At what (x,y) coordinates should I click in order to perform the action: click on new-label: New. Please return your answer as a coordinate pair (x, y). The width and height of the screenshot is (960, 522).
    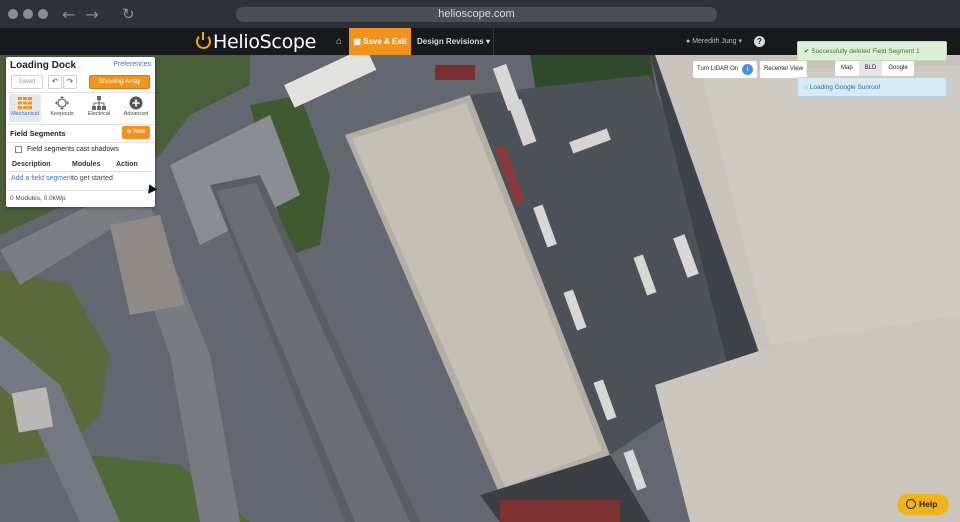
    Looking at the image, I should click on (139, 132).